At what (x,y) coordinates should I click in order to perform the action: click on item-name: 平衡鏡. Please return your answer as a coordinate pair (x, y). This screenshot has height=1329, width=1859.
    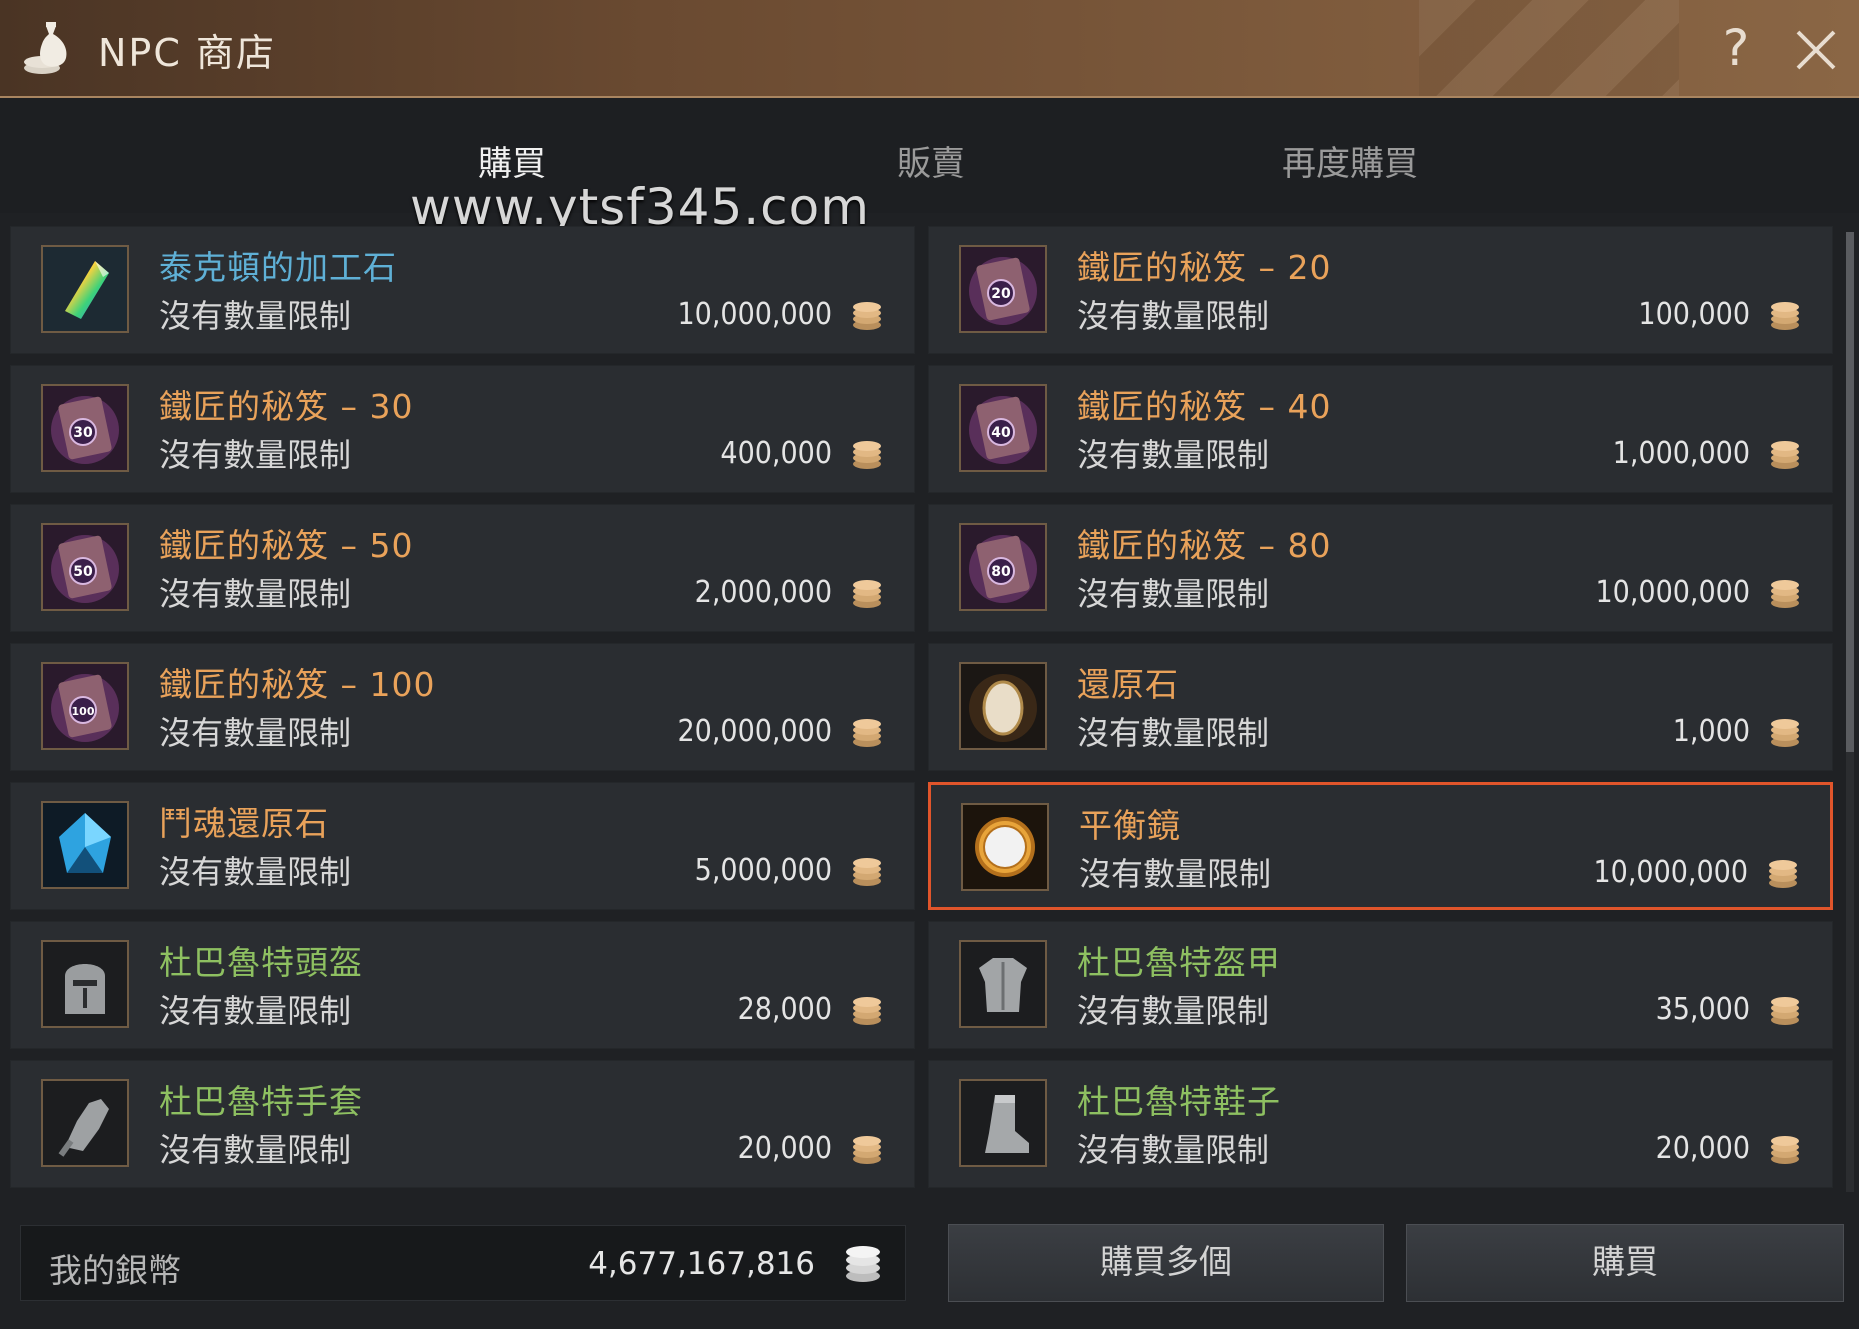
    Looking at the image, I should click on (1130, 825).